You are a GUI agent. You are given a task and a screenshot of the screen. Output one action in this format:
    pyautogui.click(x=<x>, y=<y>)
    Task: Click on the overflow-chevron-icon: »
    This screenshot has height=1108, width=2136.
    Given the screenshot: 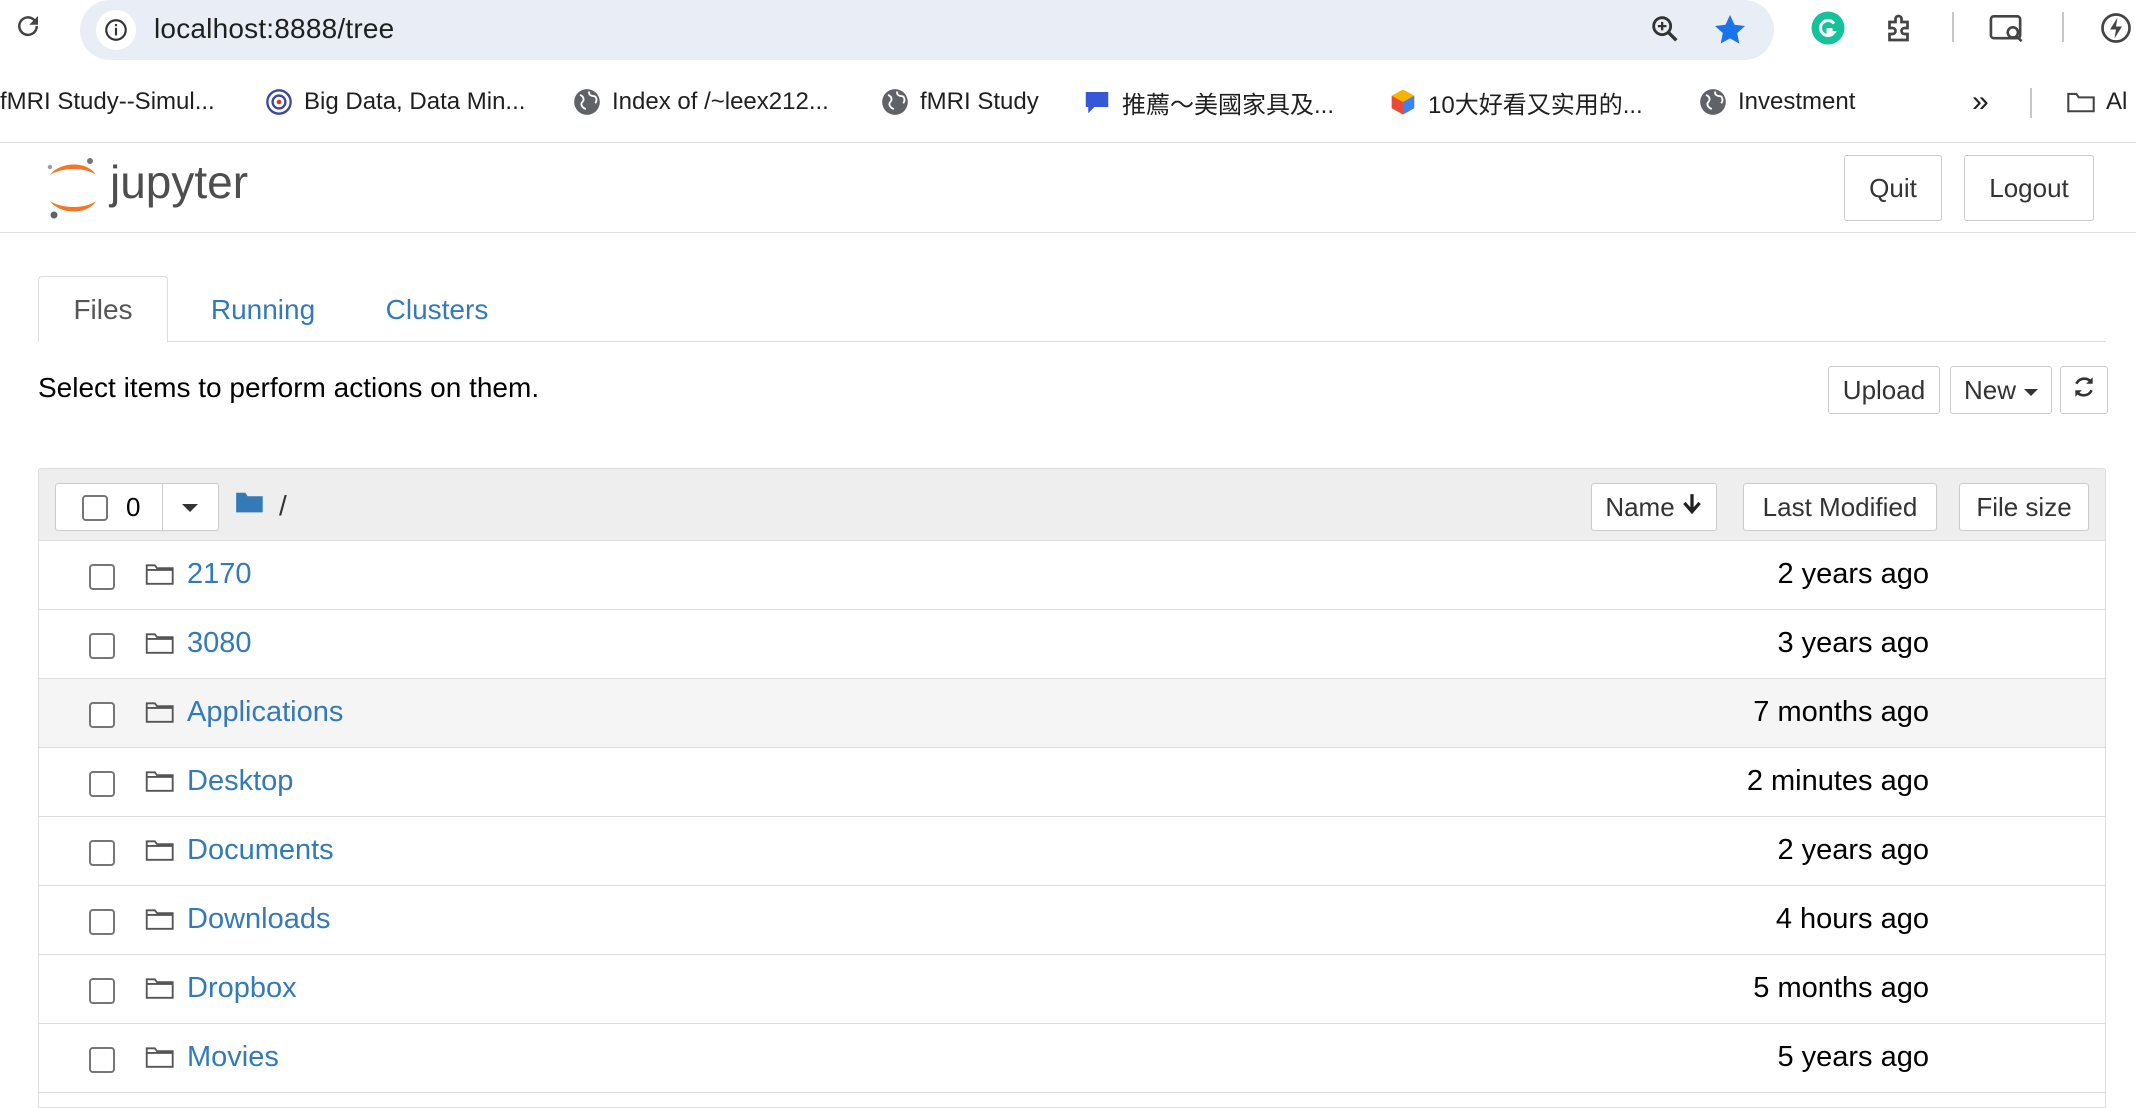 What is the action you would take?
    pyautogui.click(x=1980, y=101)
    